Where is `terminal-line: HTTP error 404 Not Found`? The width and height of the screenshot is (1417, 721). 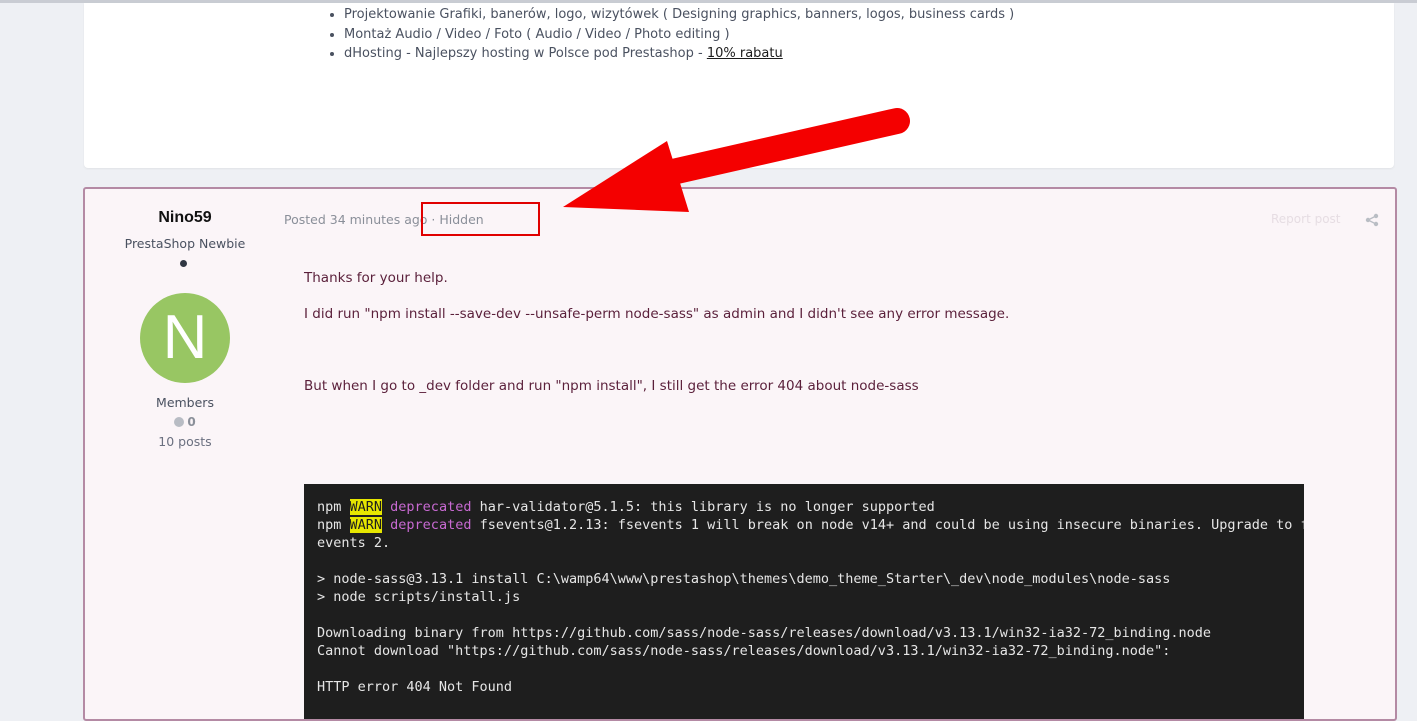 terminal-line: HTTP error 404 Not Found is located at coordinates (415, 687).